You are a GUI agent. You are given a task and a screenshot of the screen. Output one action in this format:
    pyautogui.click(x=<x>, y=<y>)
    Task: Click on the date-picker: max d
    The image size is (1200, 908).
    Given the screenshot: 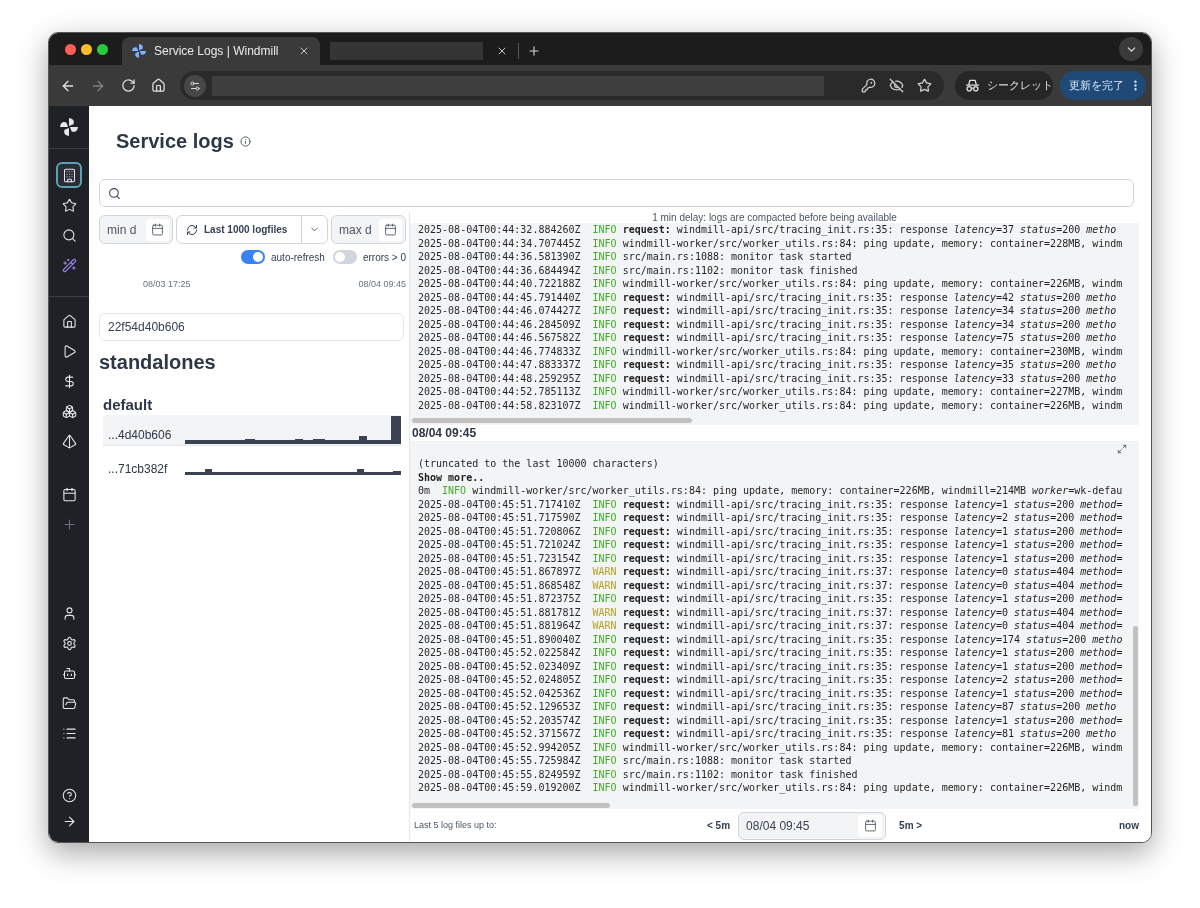 What is the action you would take?
    pyautogui.click(x=368, y=229)
    